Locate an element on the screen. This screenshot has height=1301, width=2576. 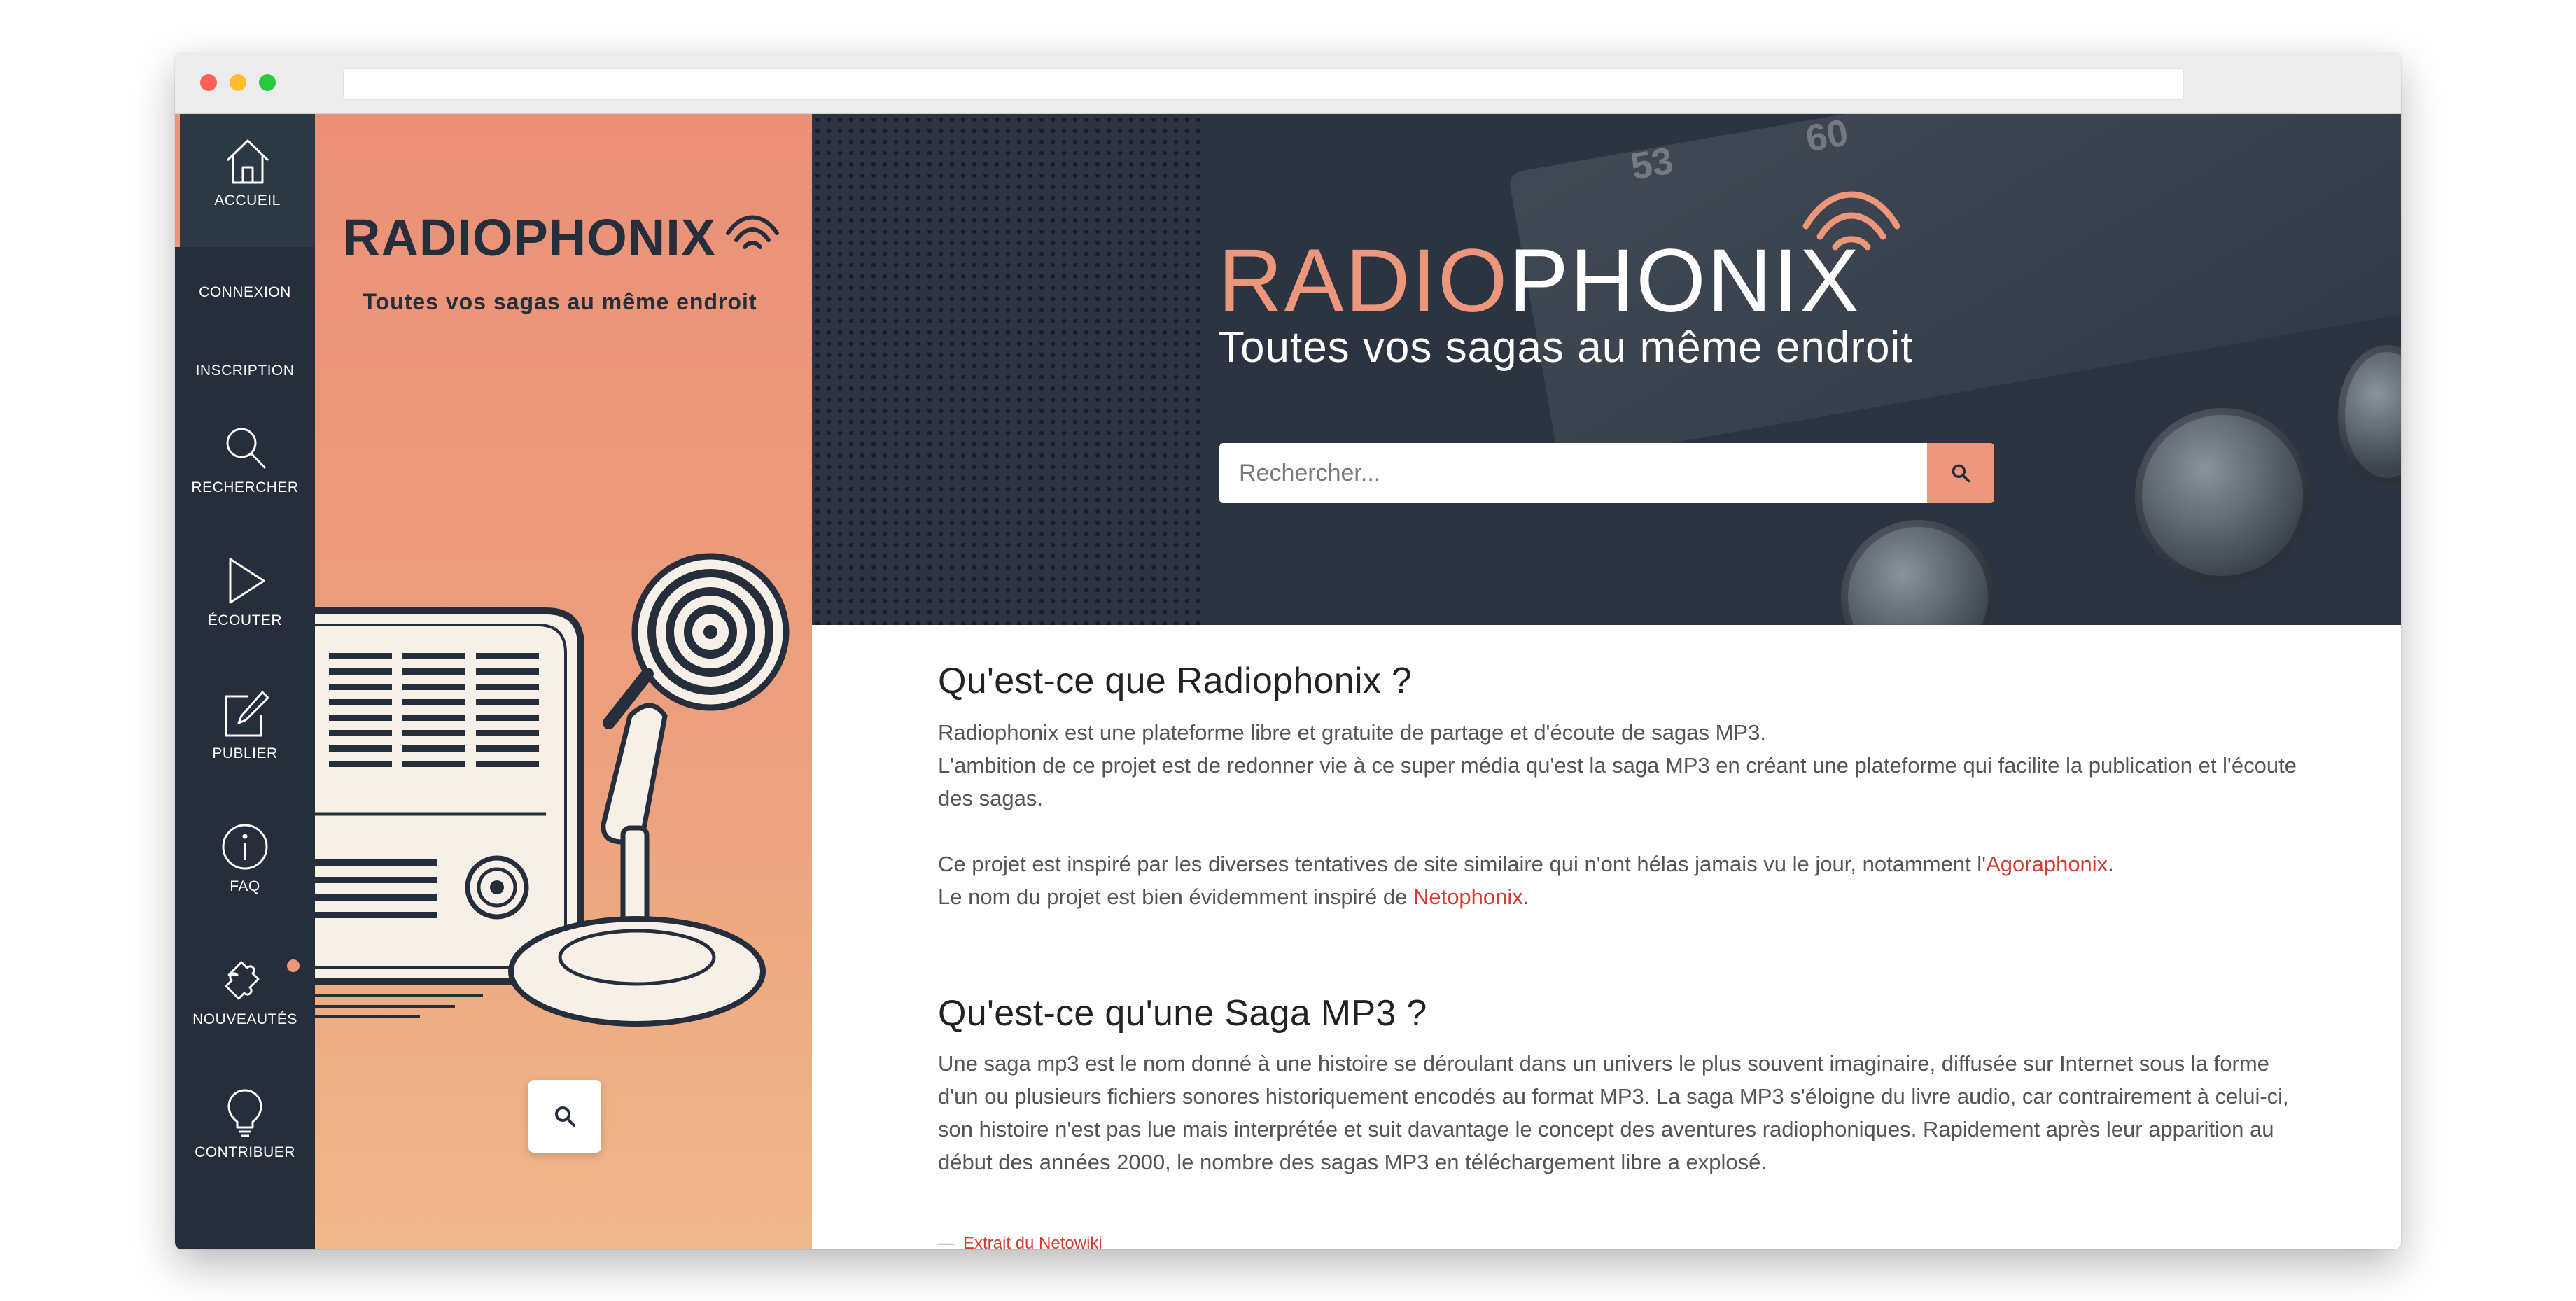
nav-item-nouveautes: NOUVEAUTÉS is located at coordinates (245, 991).